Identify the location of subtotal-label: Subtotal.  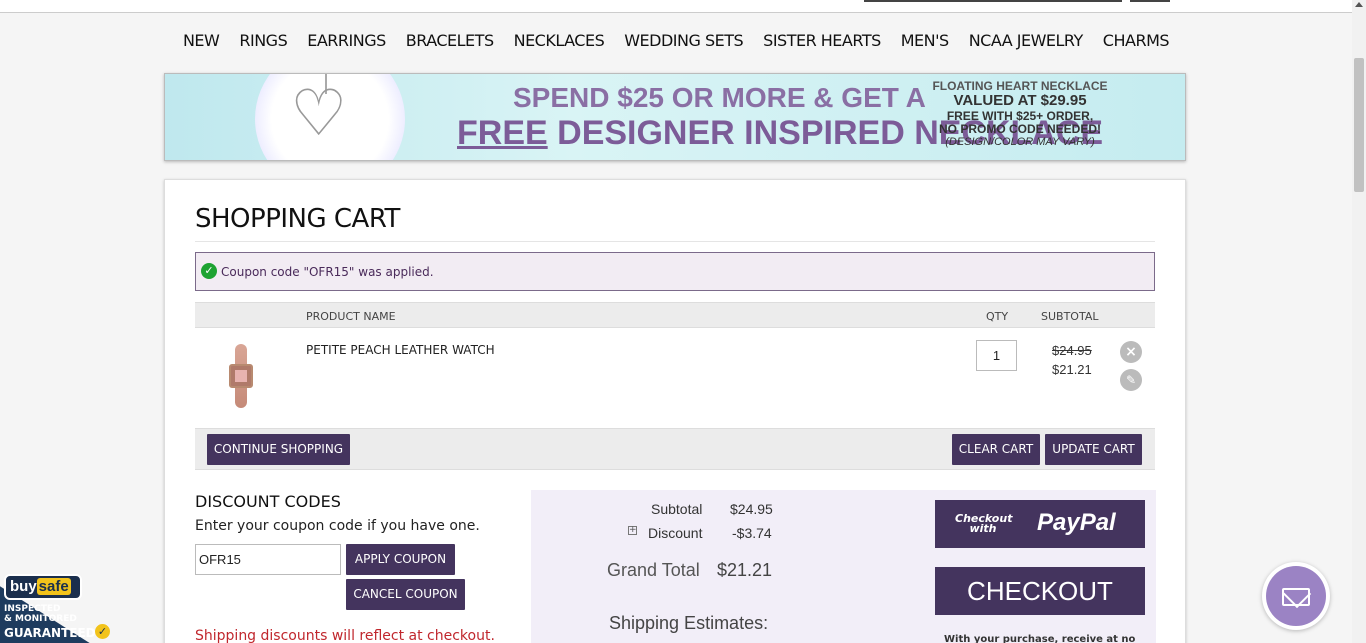
(677, 509).